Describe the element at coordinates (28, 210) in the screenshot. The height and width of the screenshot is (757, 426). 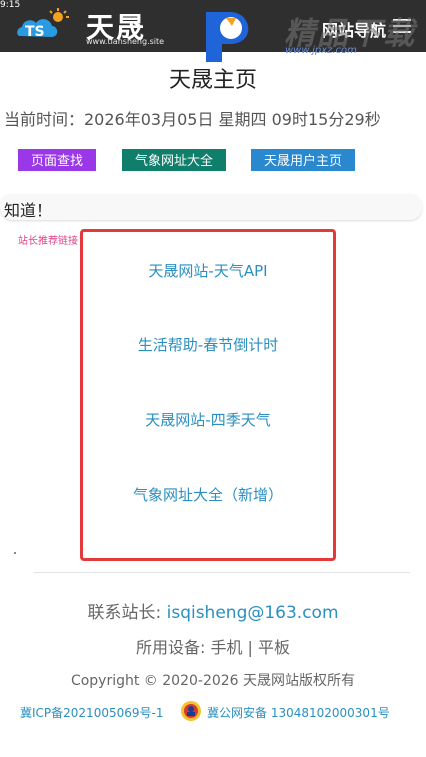
I see `notice-text: 知道！` at that location.